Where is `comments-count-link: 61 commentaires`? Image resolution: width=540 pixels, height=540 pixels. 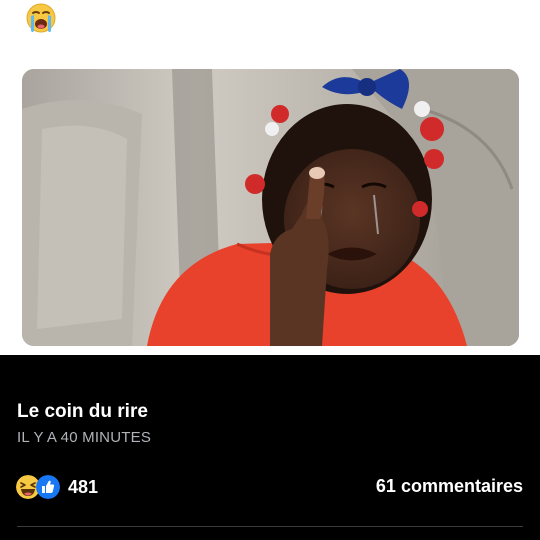 comments-count-link: 61 commentaires is located at coordinates (449, 486).